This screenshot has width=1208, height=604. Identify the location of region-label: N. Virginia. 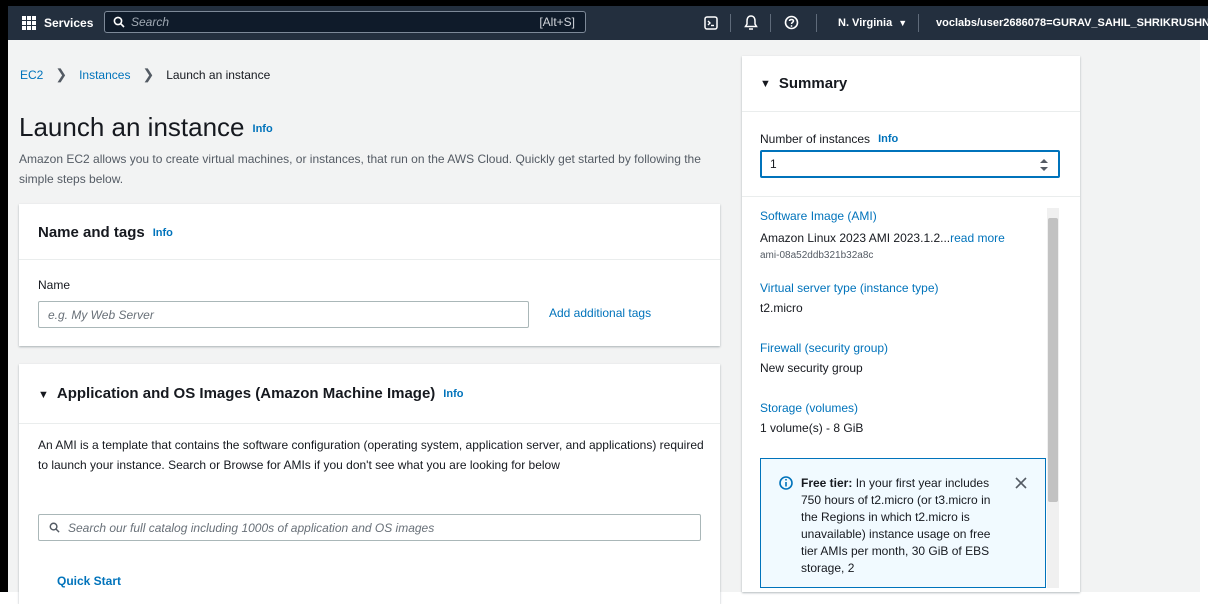
(865, 23).